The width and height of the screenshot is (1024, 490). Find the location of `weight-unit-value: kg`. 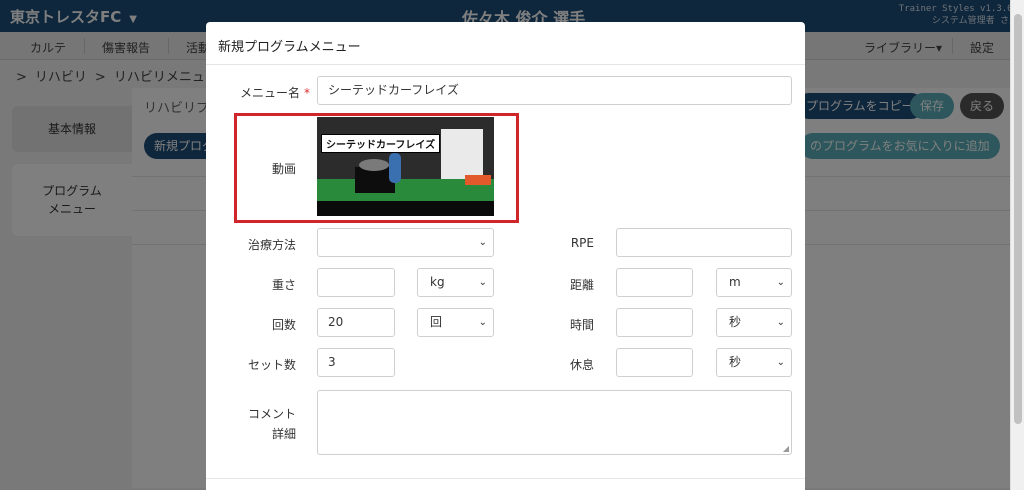

weight-unit-value: kg is located at coordinates (437, 282).